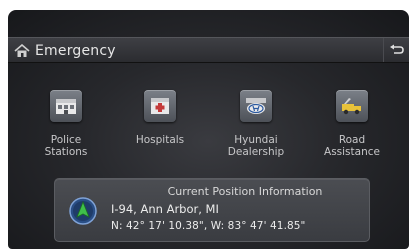 This screenshot has width=417, height=252. What do you see at coordinates (66, 106) in the screenshot?
I see `police-station-icon` at bounding box center [66, 106].